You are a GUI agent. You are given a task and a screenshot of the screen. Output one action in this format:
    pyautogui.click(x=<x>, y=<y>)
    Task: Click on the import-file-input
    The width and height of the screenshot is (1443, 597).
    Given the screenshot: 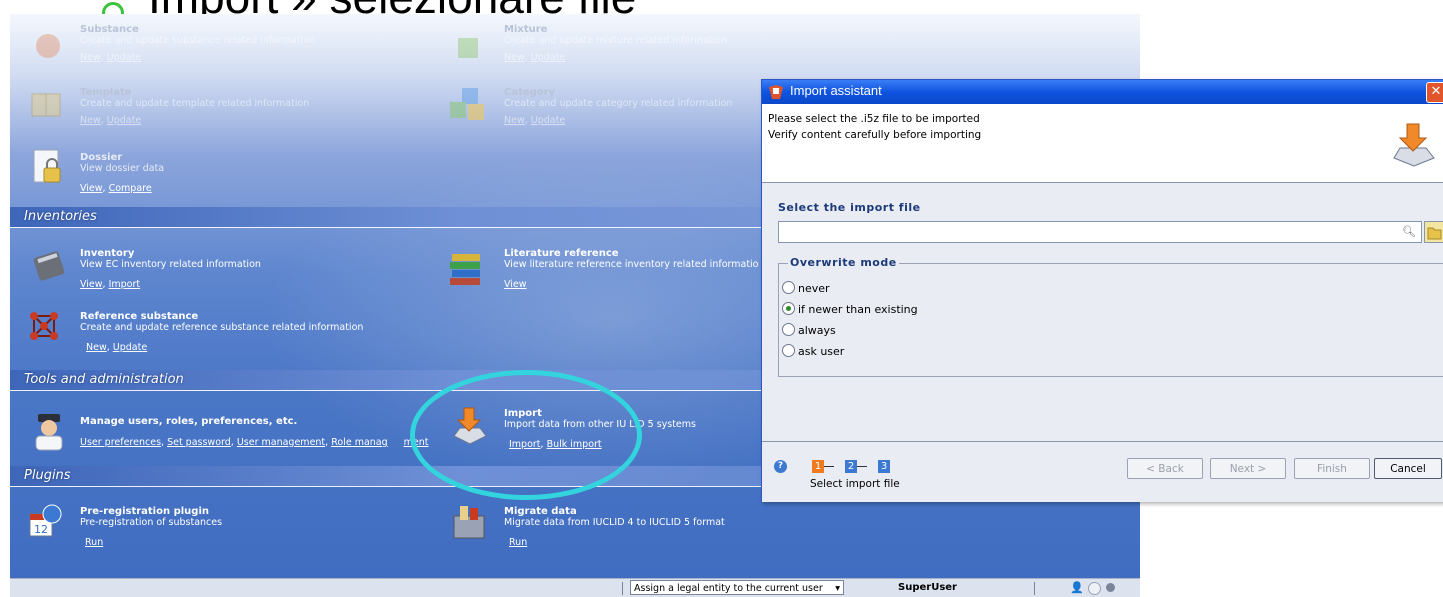 What is the action you would take?
    pyautogui.click(x=1100, y=232)
    